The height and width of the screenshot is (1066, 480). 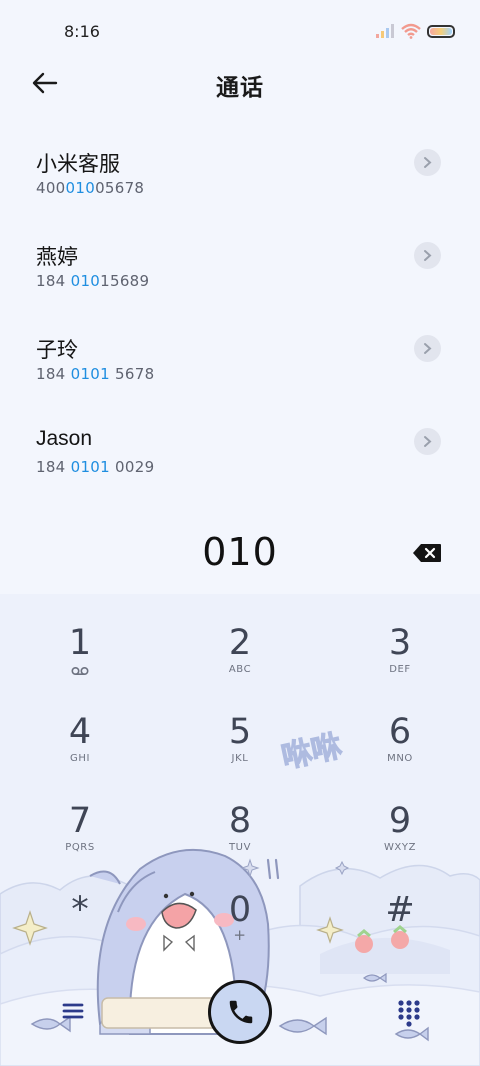 What do you see at coordinates (400, 758) in the screenshot?
I see `key-letters: MNO` at bounding box center [400, 758].